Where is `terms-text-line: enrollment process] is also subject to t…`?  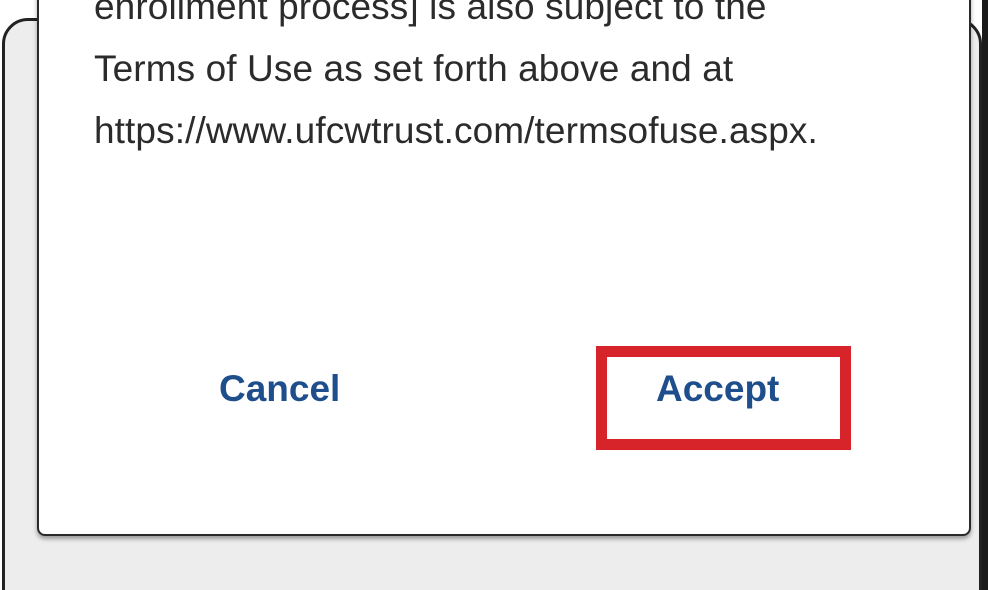 terms-text-line: enrollment process] is also subject to t… is located at coordinates (430, 13).